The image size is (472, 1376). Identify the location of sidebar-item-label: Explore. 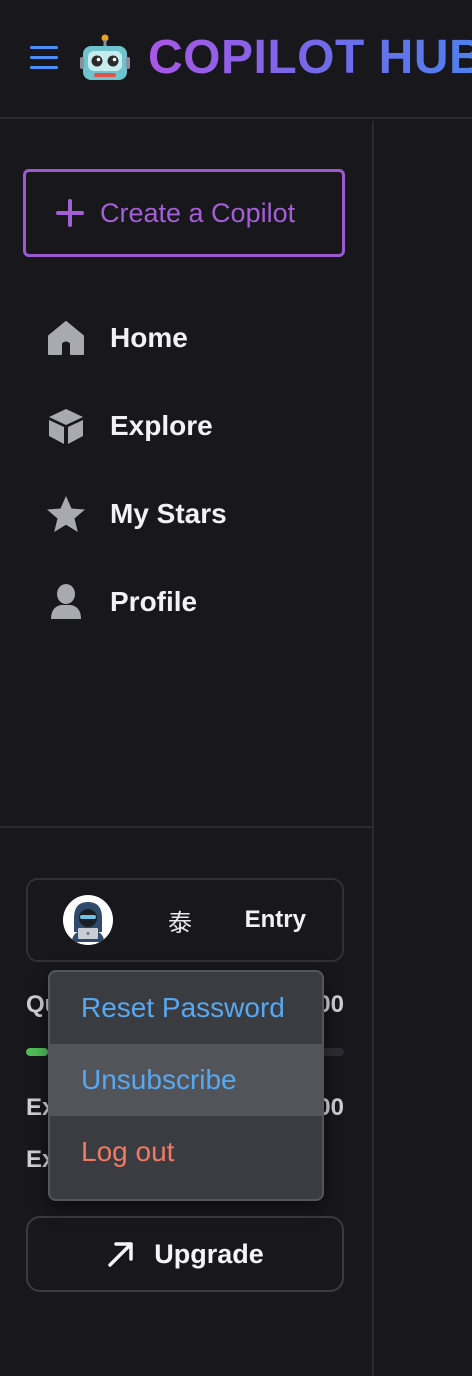
(161, 425).